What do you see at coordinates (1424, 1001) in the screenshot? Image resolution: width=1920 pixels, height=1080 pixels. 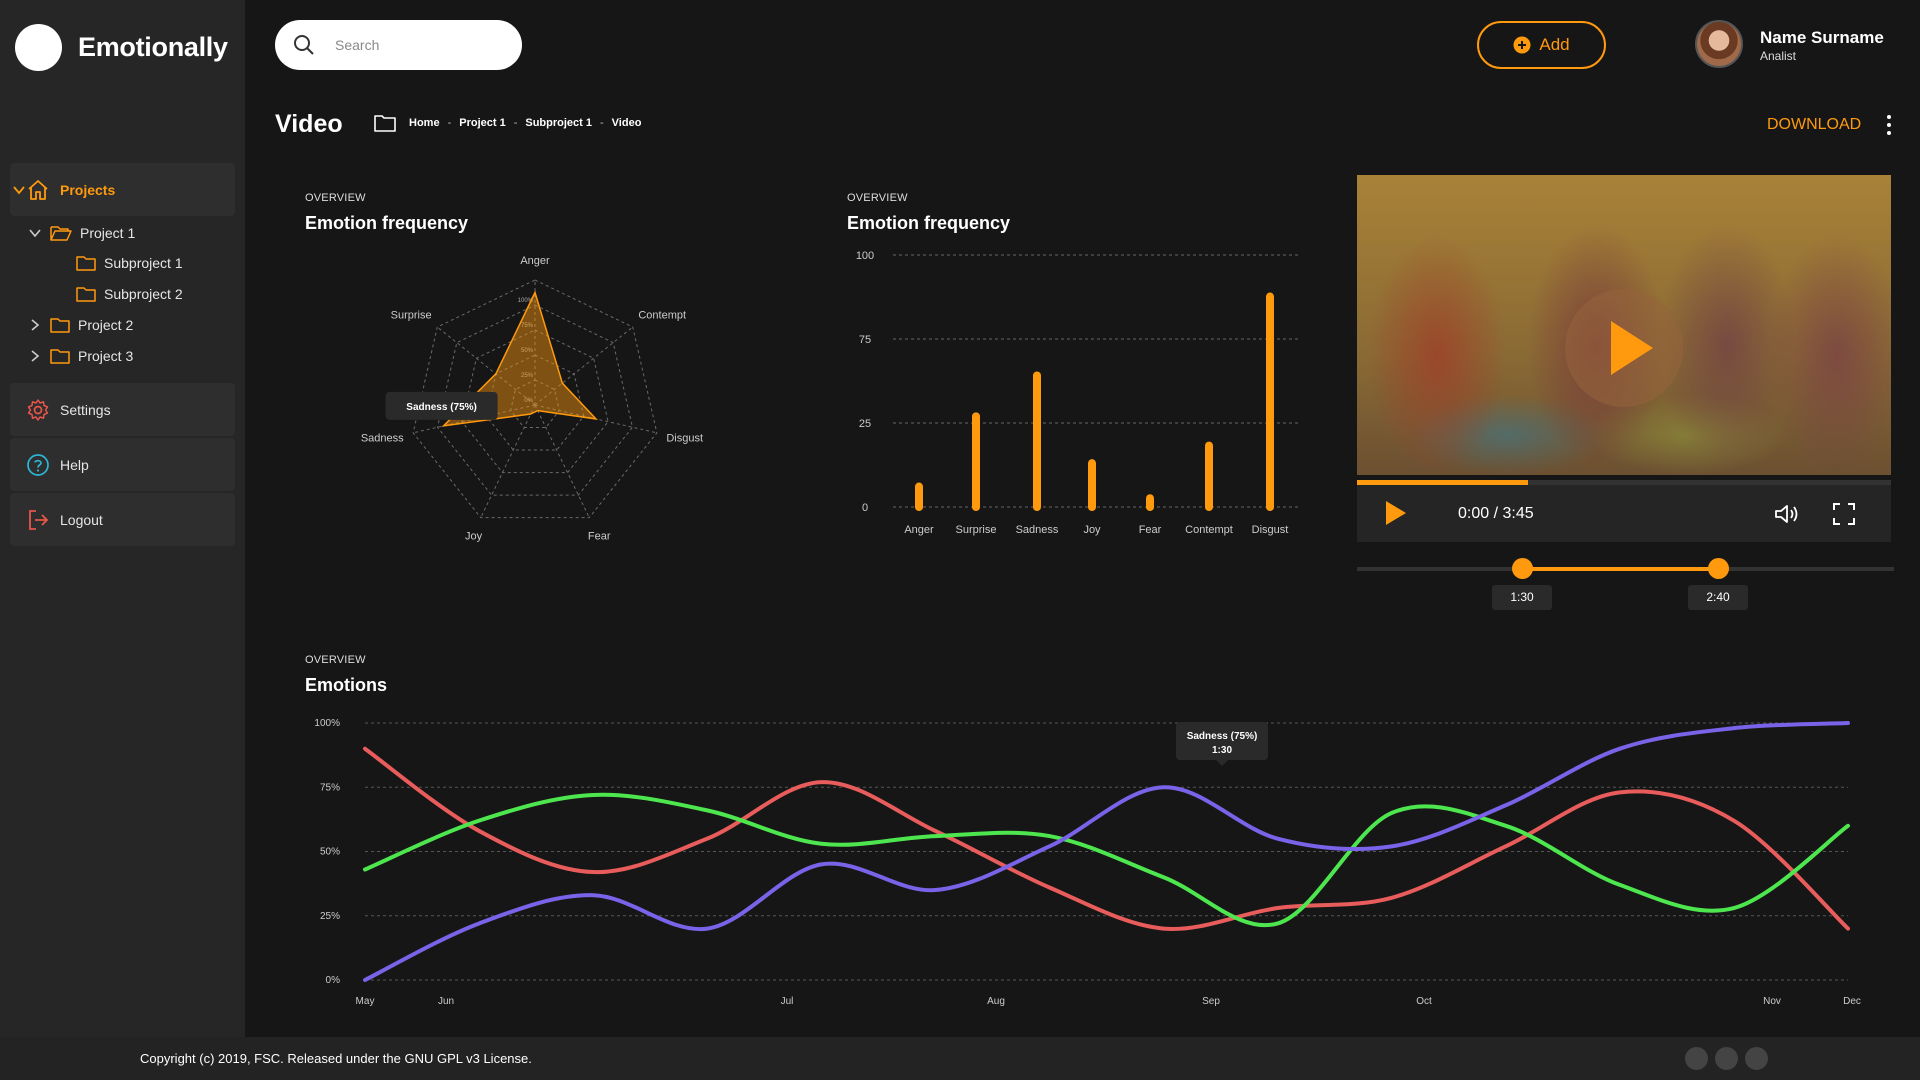 I see `line-x-label: Oct` at bounding box center [1424, 1001].